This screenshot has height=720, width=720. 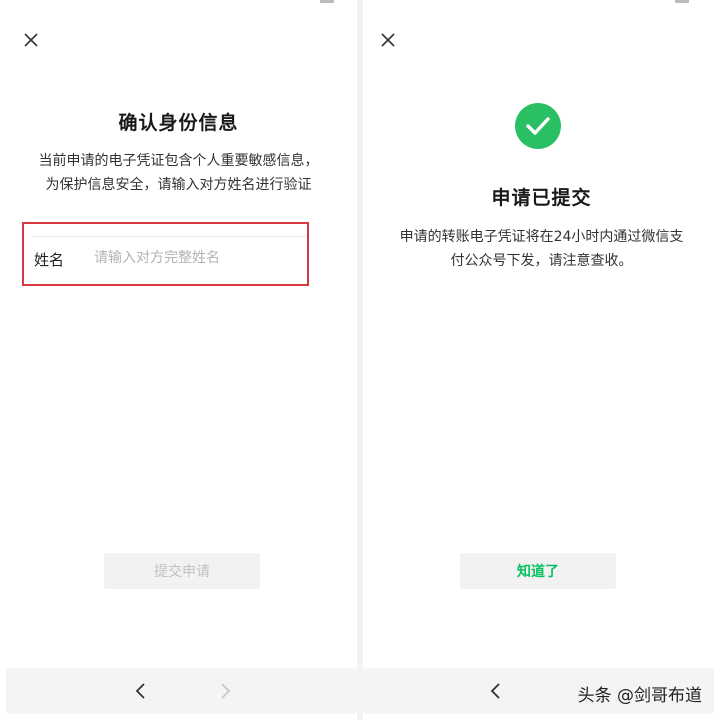 I want to click on watermark: 头条 @剑哥布道, so click(x=639, y=696).